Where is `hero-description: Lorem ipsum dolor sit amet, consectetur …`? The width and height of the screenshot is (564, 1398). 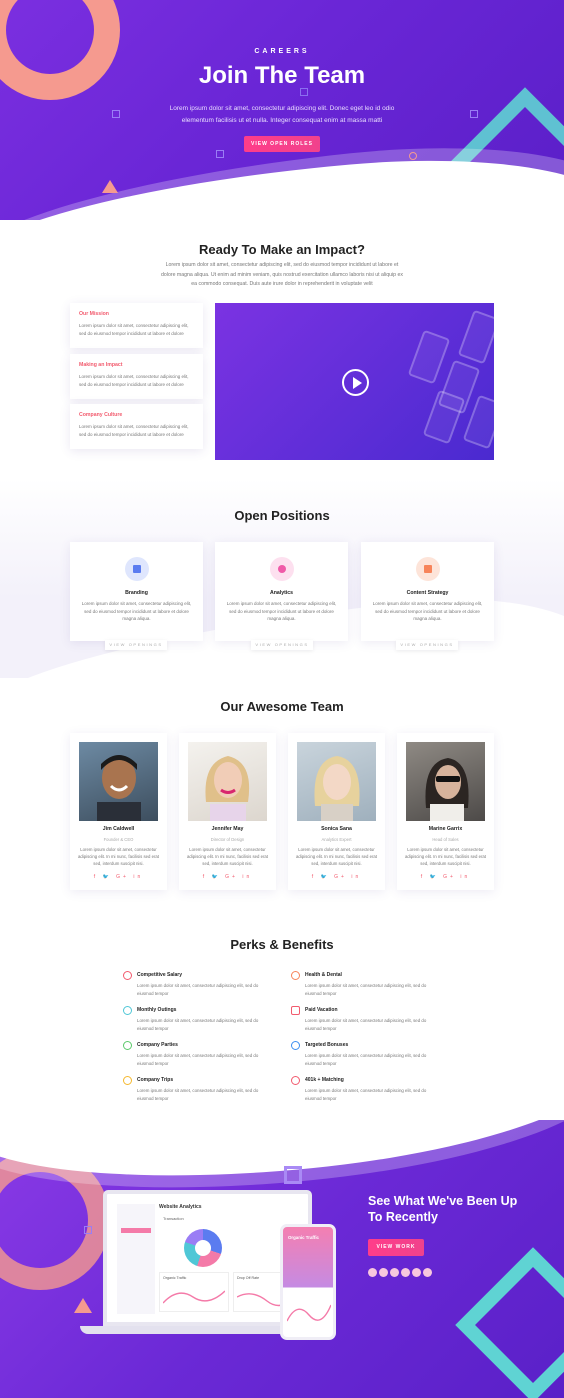
hero-description: Lorem ipsum dolor sit amet, consectetur … is located at coordinates (282, 114).